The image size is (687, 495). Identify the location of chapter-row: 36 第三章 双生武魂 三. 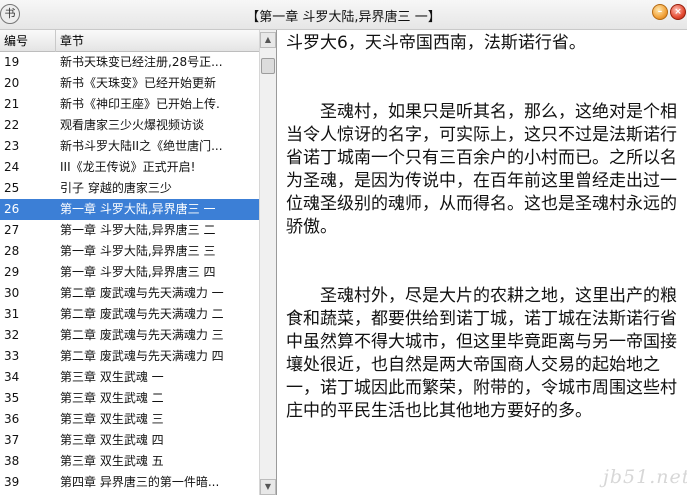
(129, 419).